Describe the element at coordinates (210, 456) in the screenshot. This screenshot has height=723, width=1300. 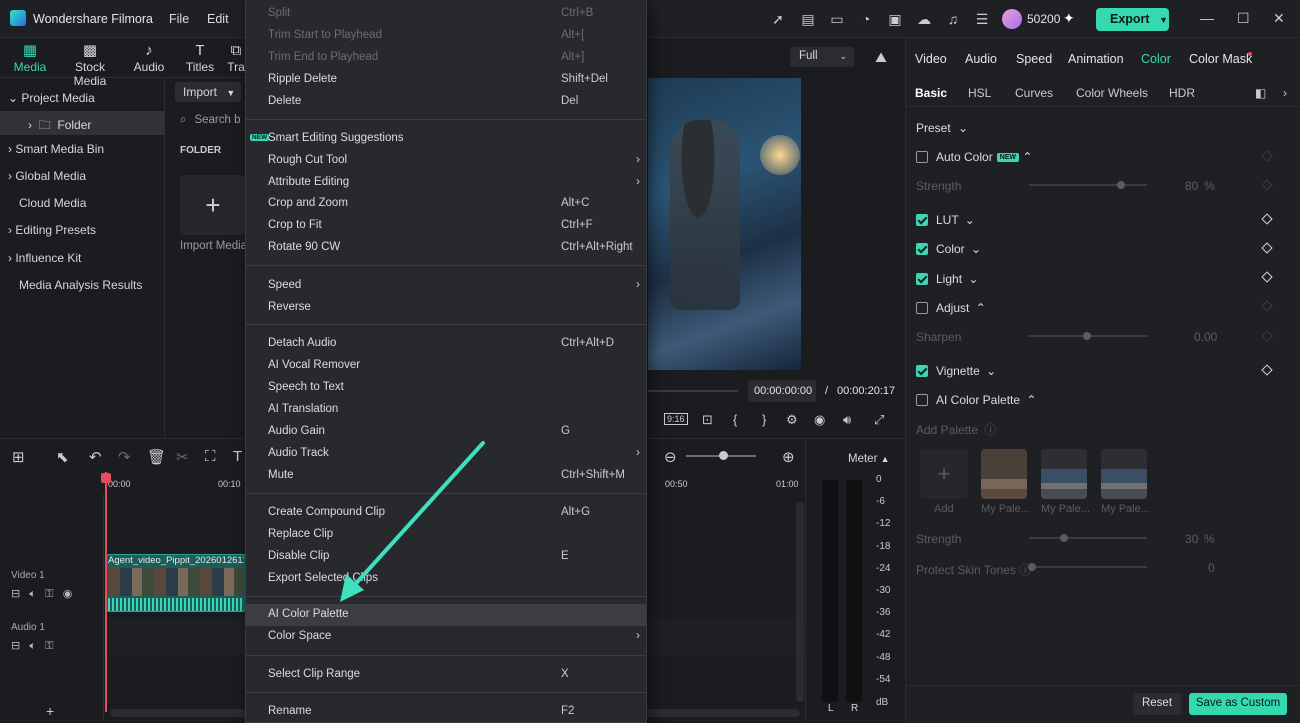
I see `crop-icon: ⛶` at that location.